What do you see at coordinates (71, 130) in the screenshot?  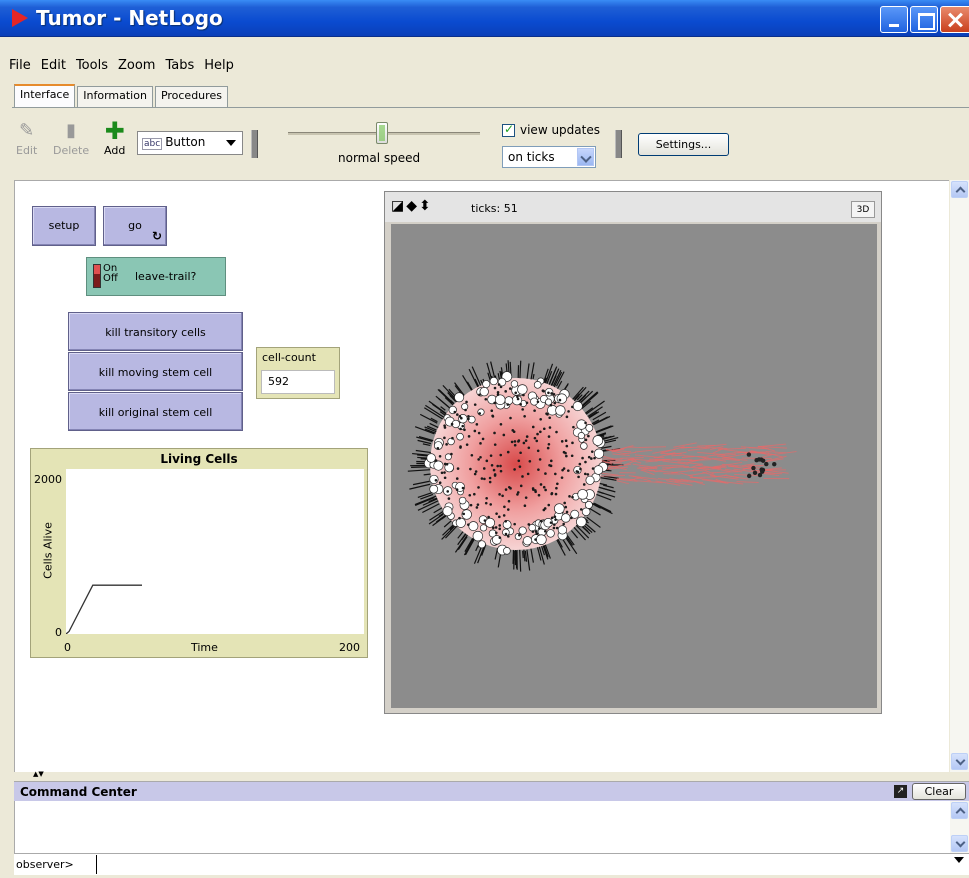 I see `trash-icon: ▮` at bounding box center [71, 130].